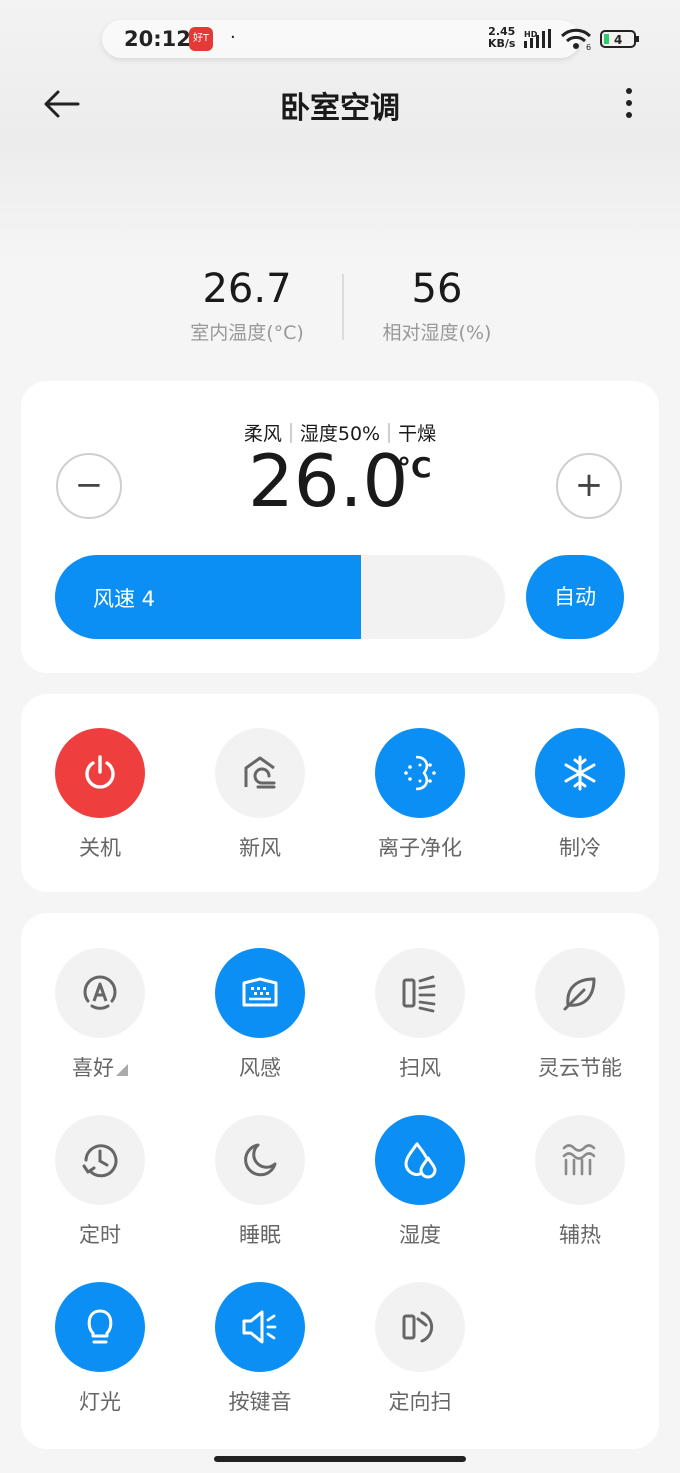 The height and width of the screenshot is (1473, 680). I want to click on sleep-label: 睡眠, so click(260, 1235).